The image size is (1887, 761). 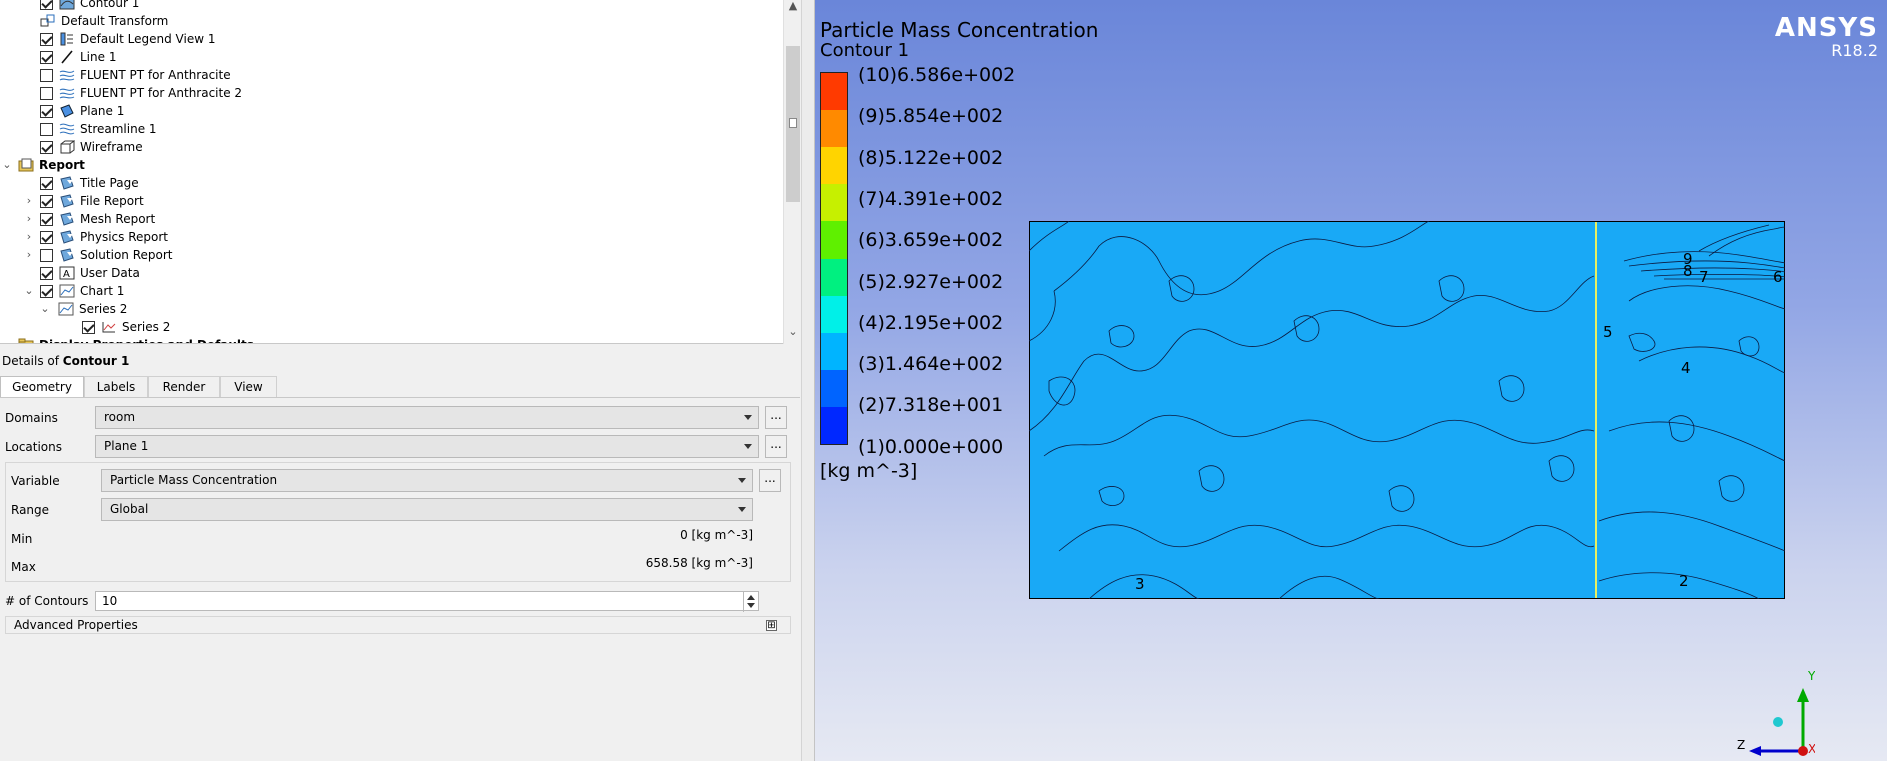 What do you see at coordinates (1686, 368) in the screenshot?
I see `contour-label: 4` at bounding box center [1686, 368].